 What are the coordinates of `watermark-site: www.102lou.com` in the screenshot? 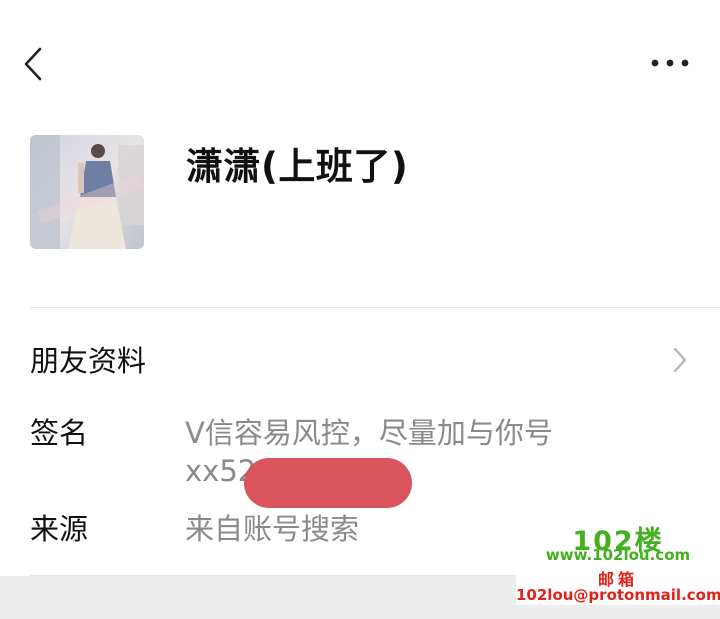 It's located at (618, 555).